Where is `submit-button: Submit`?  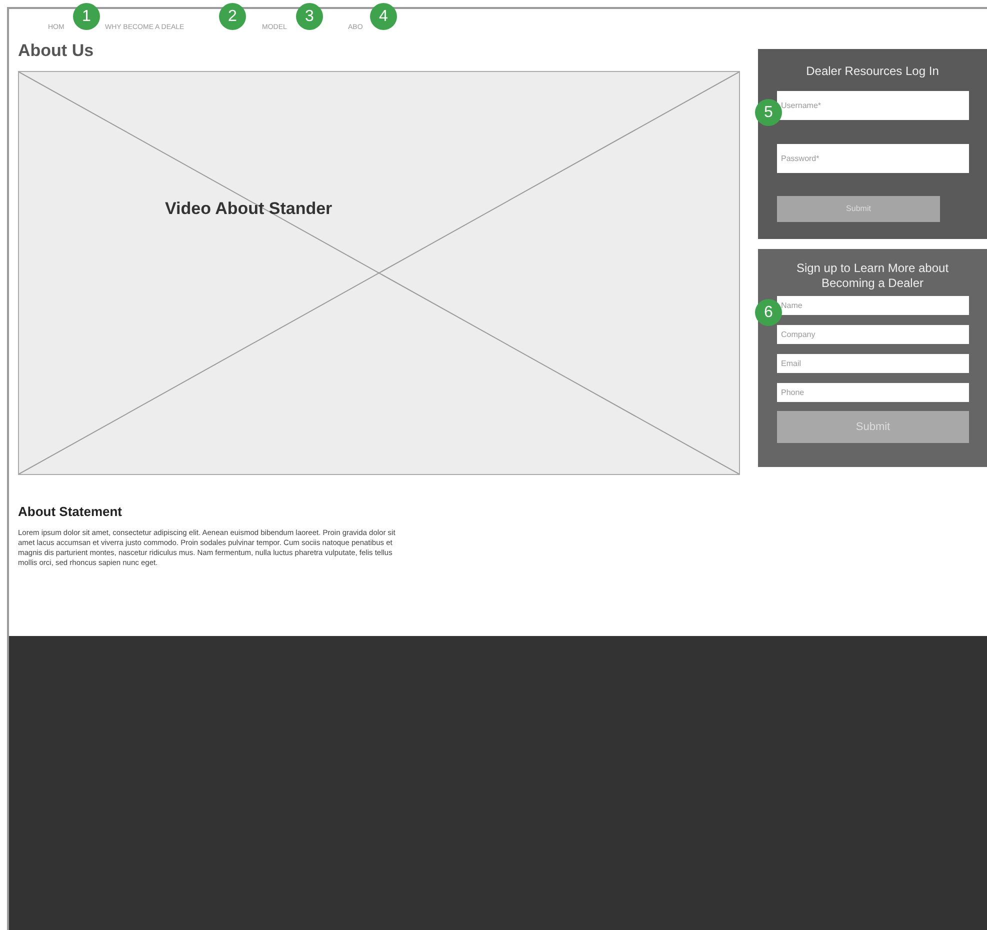
submit-button: Submit is located at coordinates (858, 209).